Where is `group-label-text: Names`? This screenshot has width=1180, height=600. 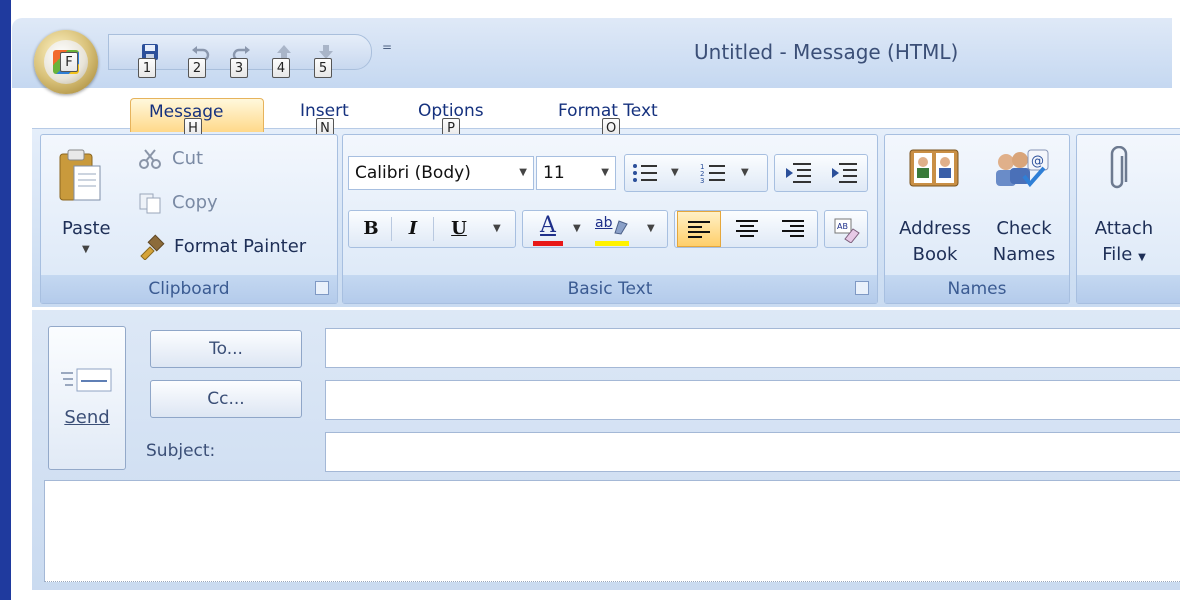 group-label-text: Names is located at coordinates (977, 289).